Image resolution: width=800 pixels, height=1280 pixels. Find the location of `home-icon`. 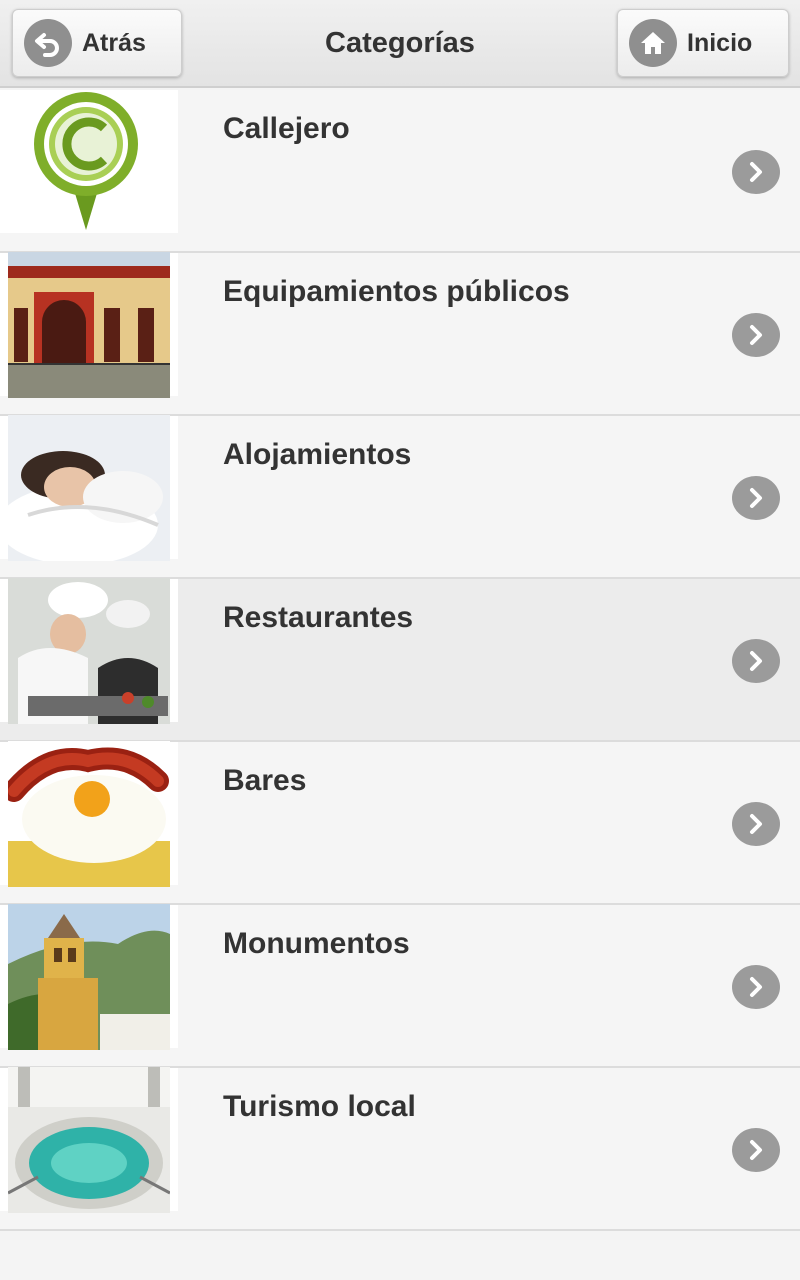

home-icon is located at coordinates (653, 43).